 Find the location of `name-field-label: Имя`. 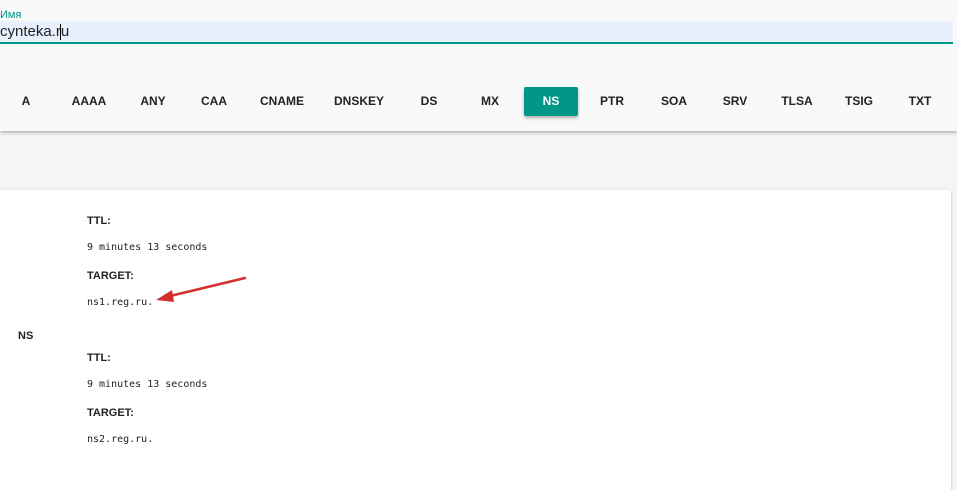

name-field-label: Имя is located at coordinates (11, 15).